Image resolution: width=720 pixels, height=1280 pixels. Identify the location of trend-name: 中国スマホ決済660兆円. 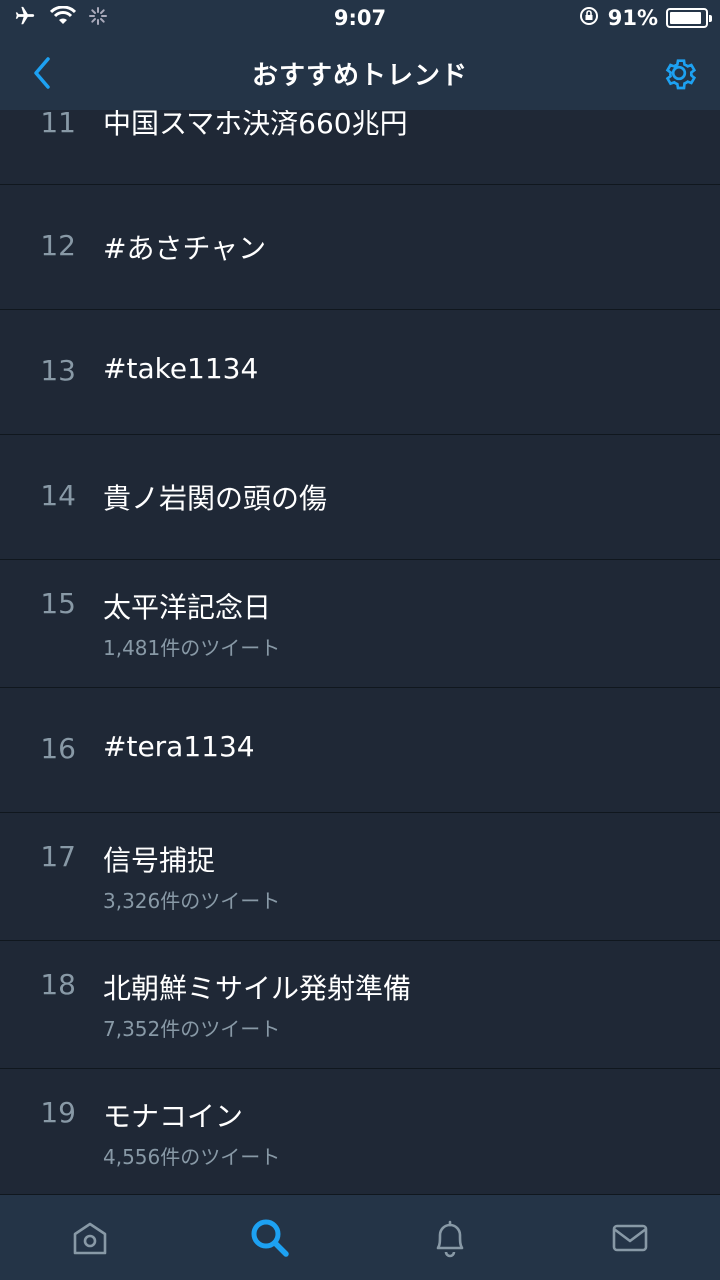
(255, 125).